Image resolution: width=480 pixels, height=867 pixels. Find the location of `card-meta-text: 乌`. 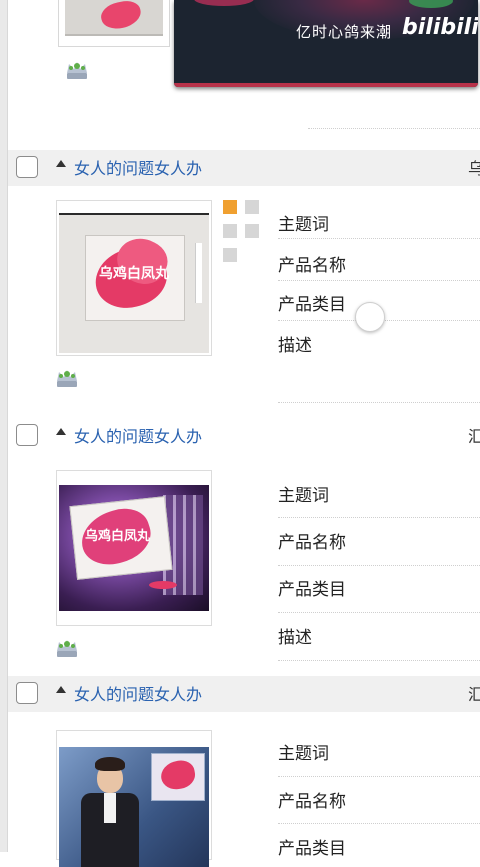

card-meta-text: 乌 is located at coordinates (474, 168).